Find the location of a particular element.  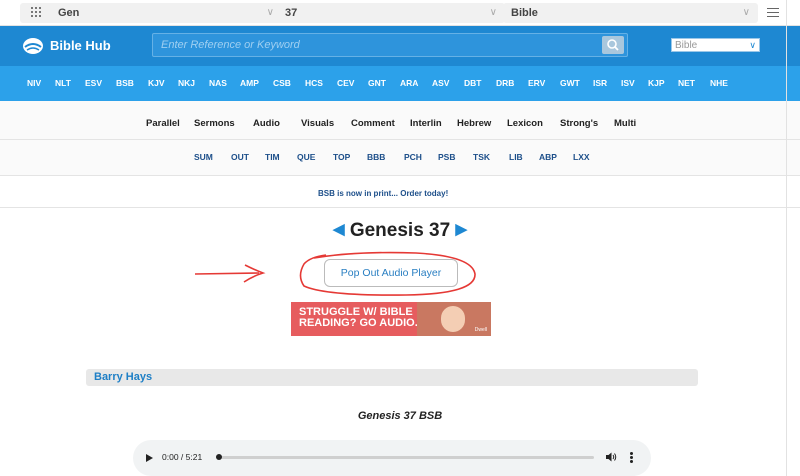

version-link: KJP is located at coordinates (656, 83).